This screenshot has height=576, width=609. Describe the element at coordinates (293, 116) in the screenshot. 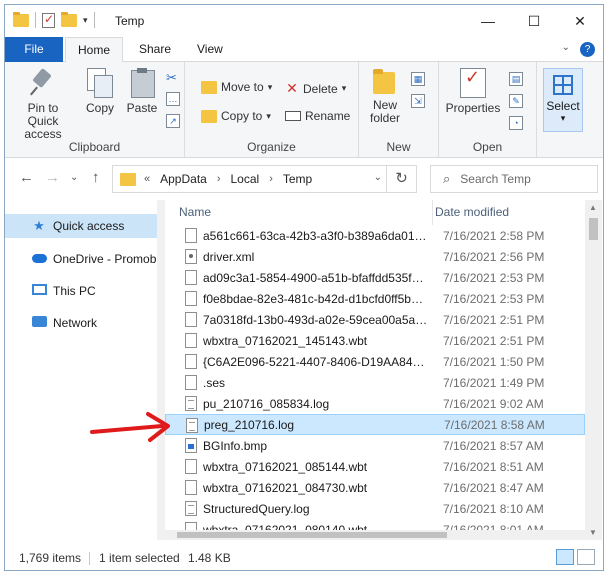

I see `rename-icon` at that location.